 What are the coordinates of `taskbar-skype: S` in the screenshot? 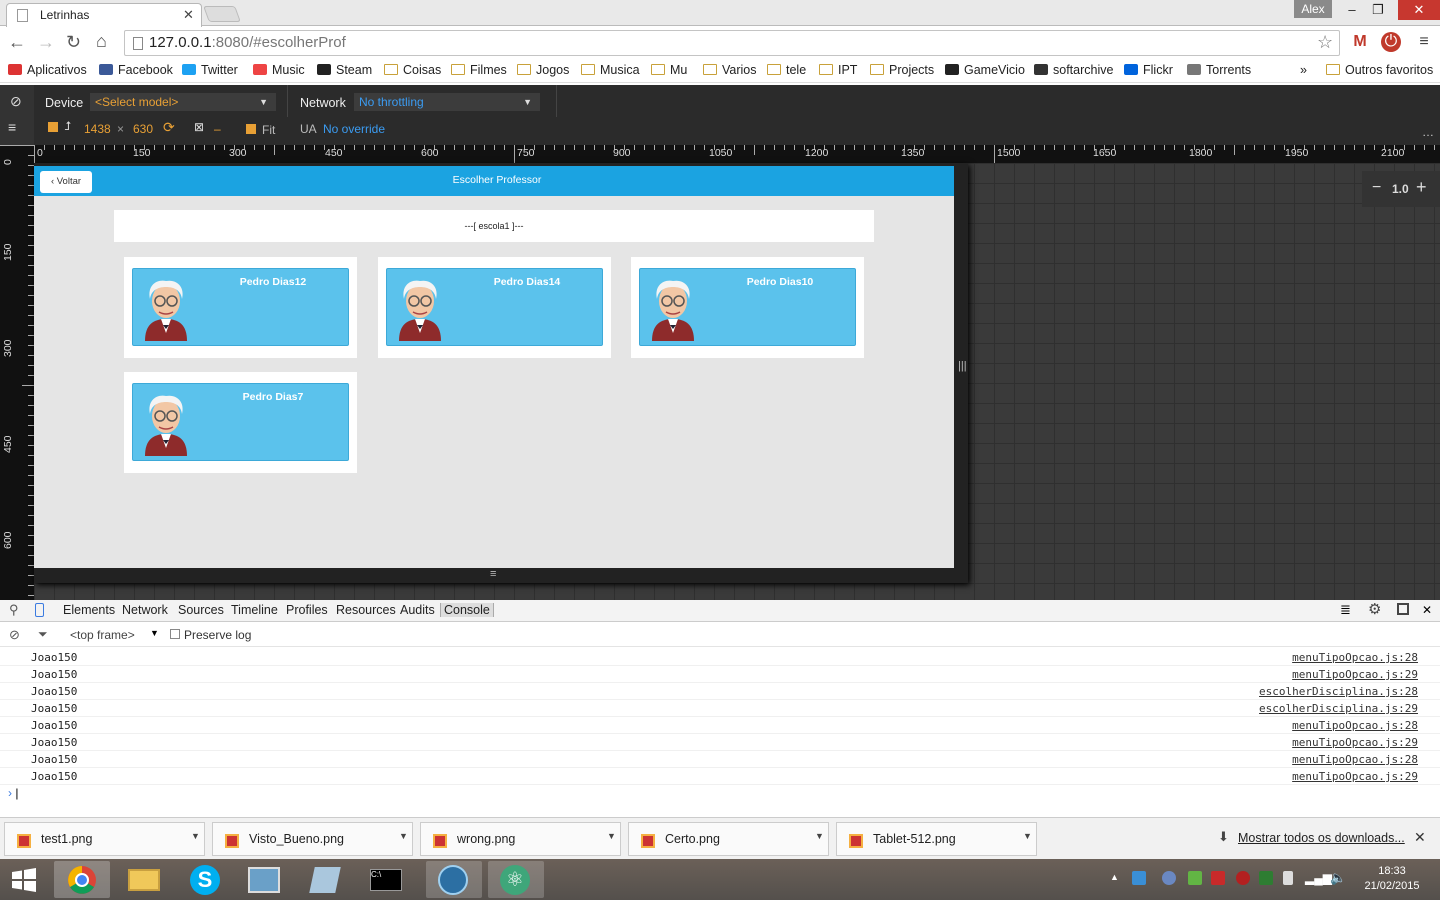 It's located at (206, 879).